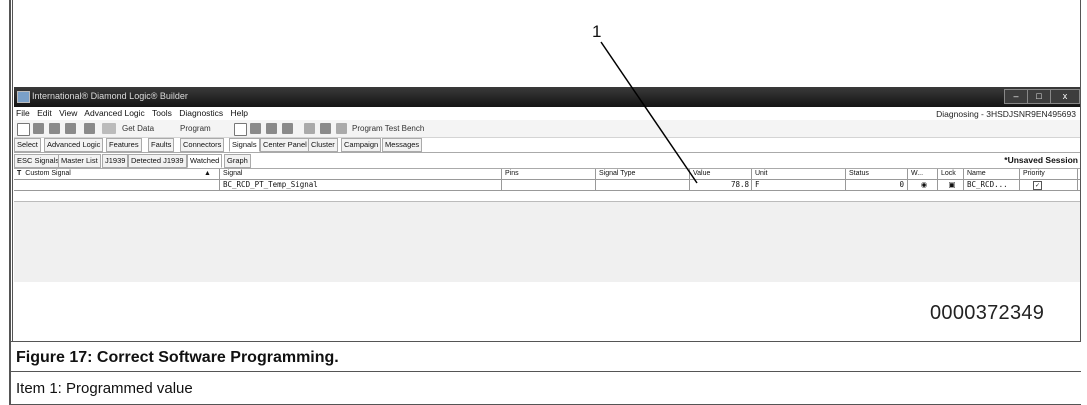  Describe the element at coordinates (68, 113) in the screenshot. I see `menu-view: View` at that location.